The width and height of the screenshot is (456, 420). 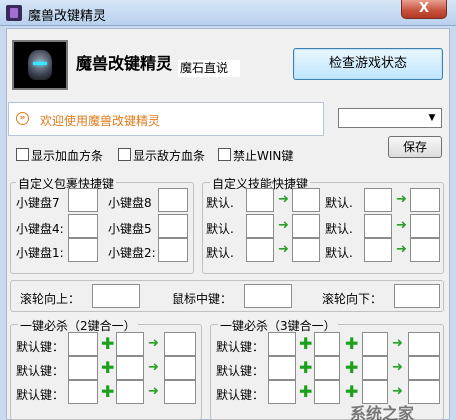 What do you see at coordinates (415, 147) in the screenshot?
I see `save-button: 保存` at bounding box center [415, 147].